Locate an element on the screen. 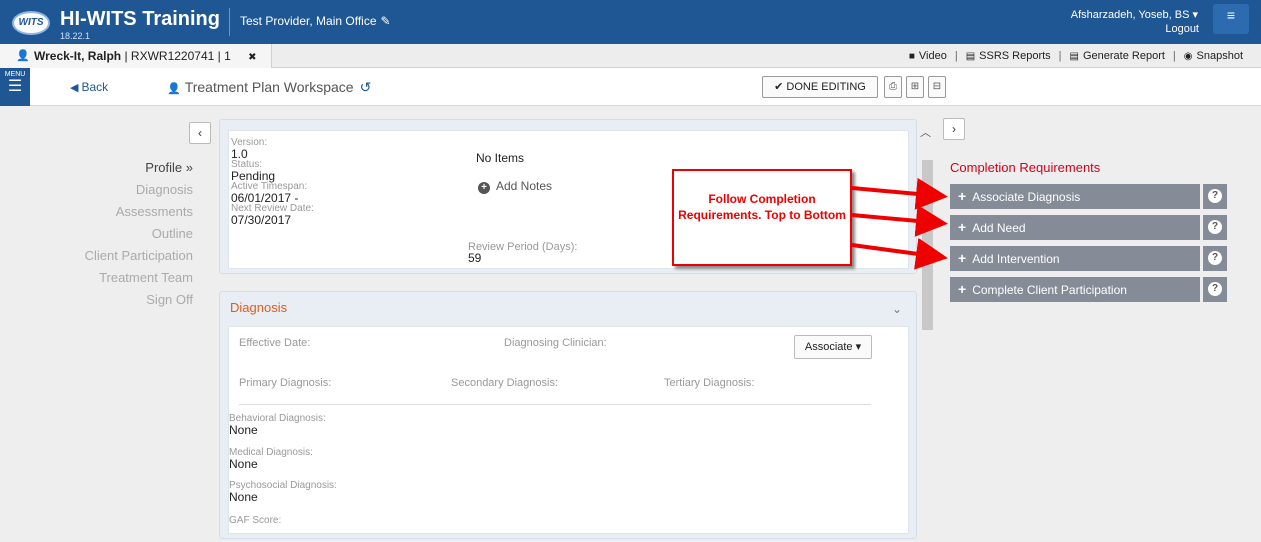  arrow-to-add-intervention is located at coordinates (899, 253).